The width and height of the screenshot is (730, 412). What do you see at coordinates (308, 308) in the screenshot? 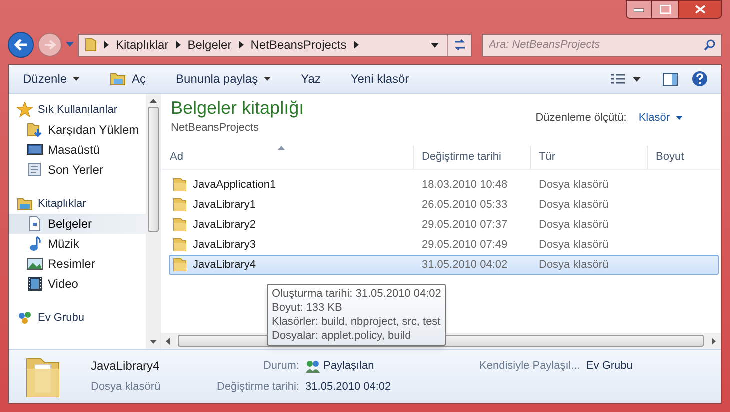
I see `tooltip-line: Boyut: 133 KB` at bounding box center [308, 308].